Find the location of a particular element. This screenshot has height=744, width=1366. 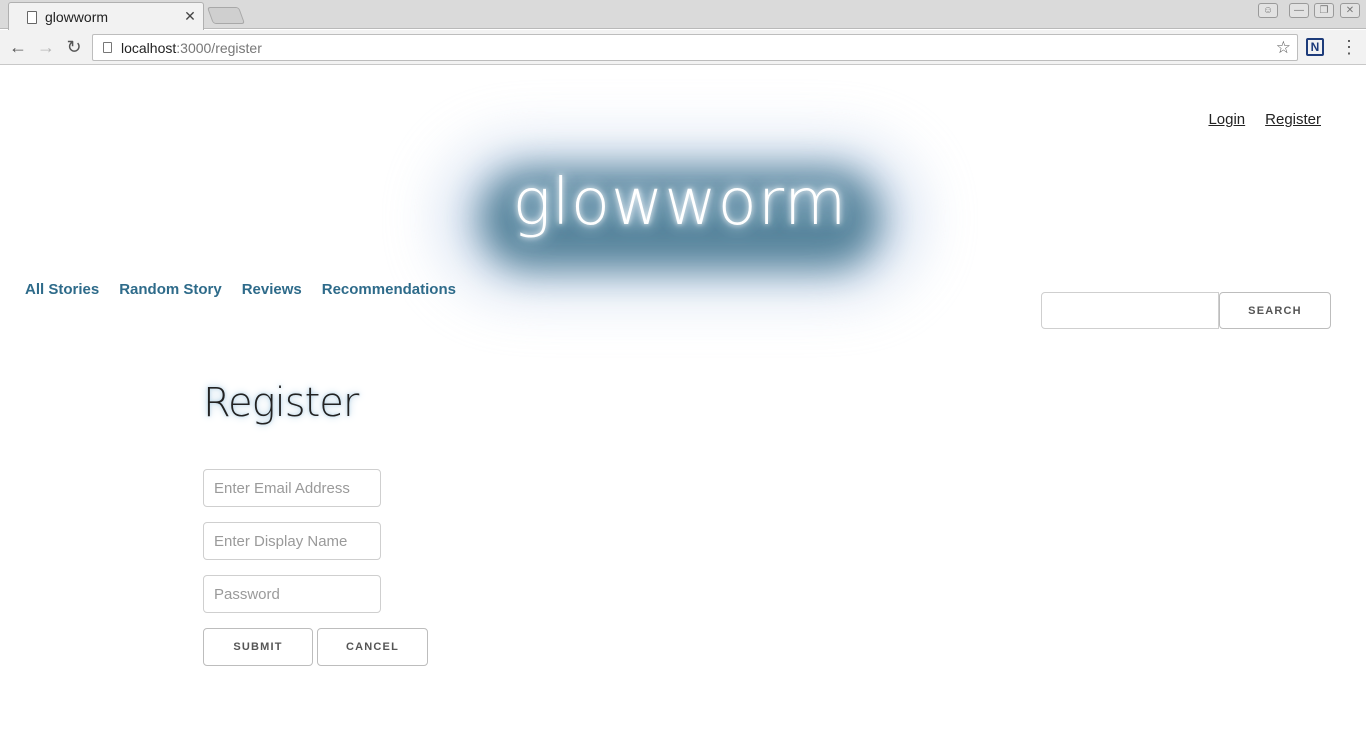

forward-arrow-icon: → is located at coordinates (46, 47).